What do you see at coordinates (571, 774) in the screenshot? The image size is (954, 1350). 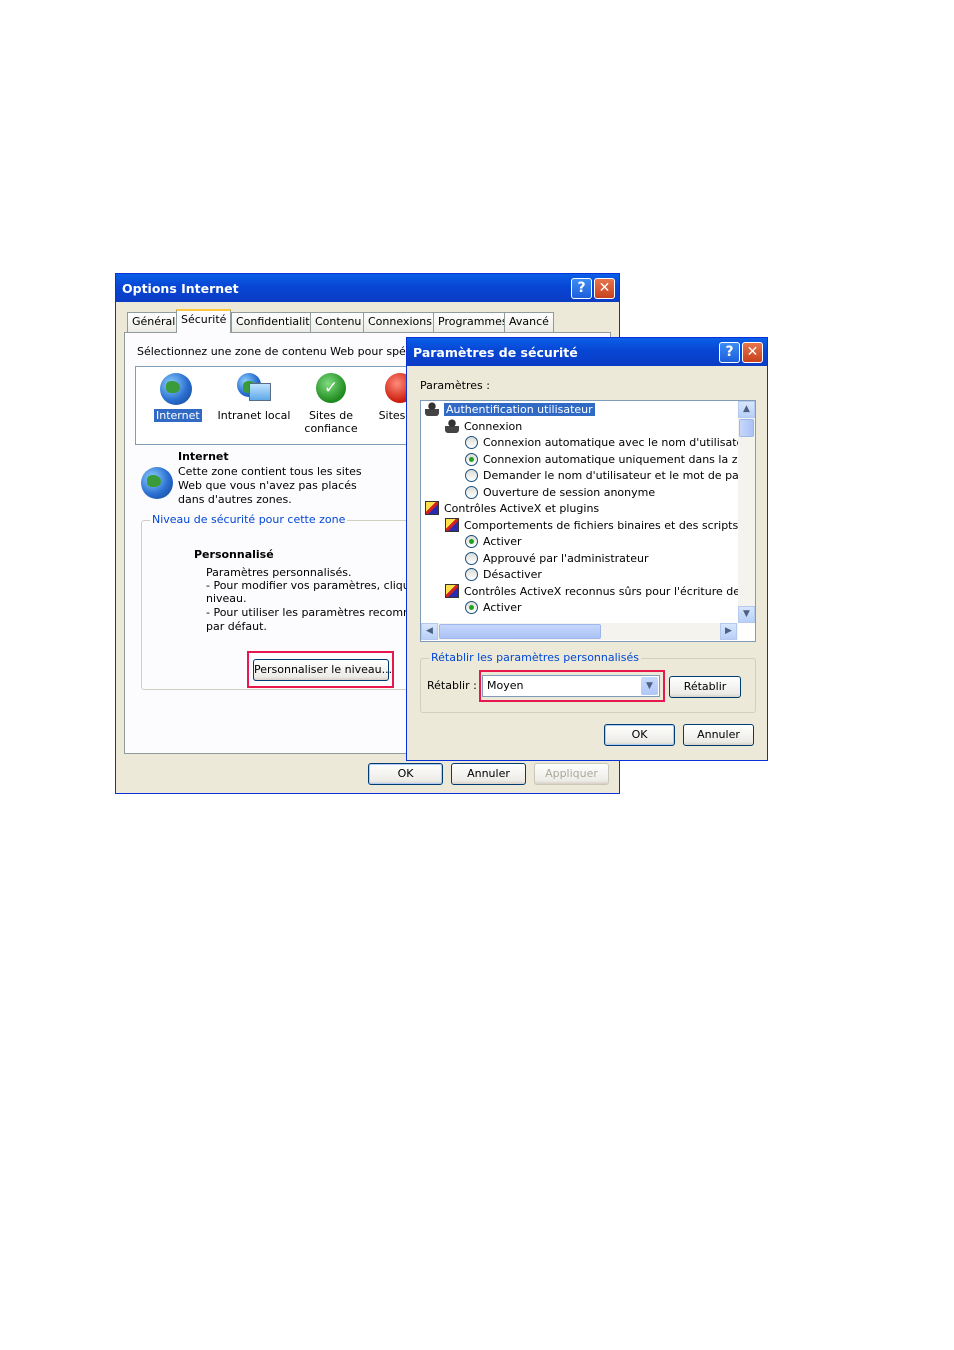 I see `apply-button: Appliquer` at bounding box center [571, 774].